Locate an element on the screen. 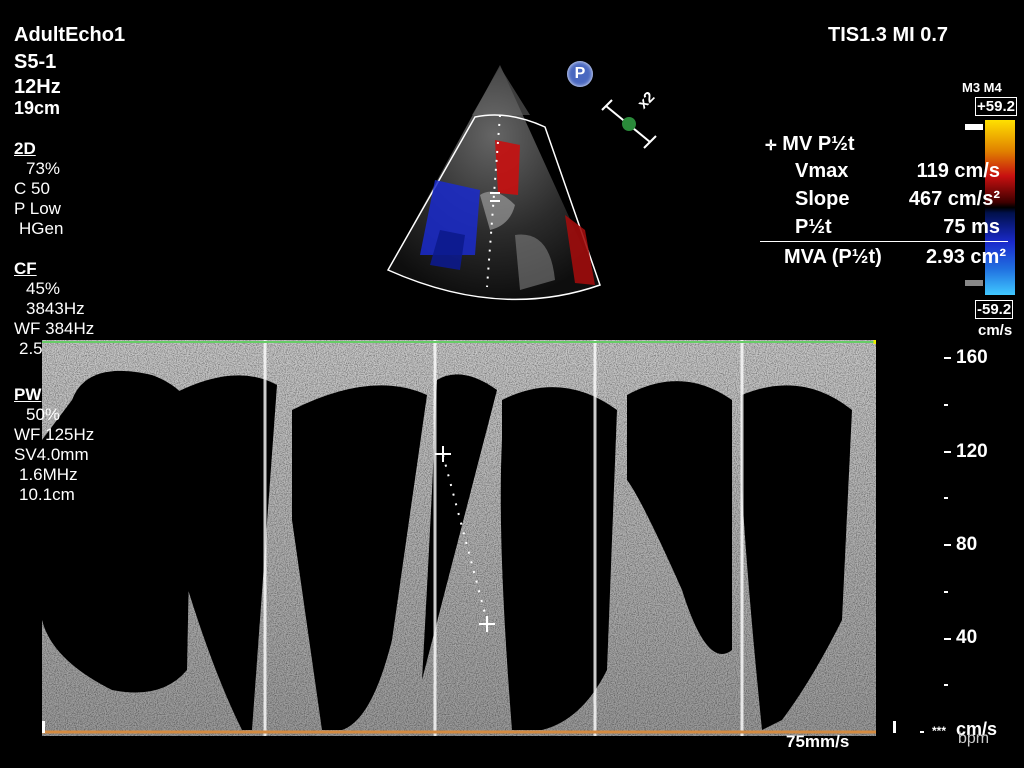 This screenshot has width=1024, height=768. measurement-row-slope-value: 467 cm/s² is located at coordinates (954, 199).